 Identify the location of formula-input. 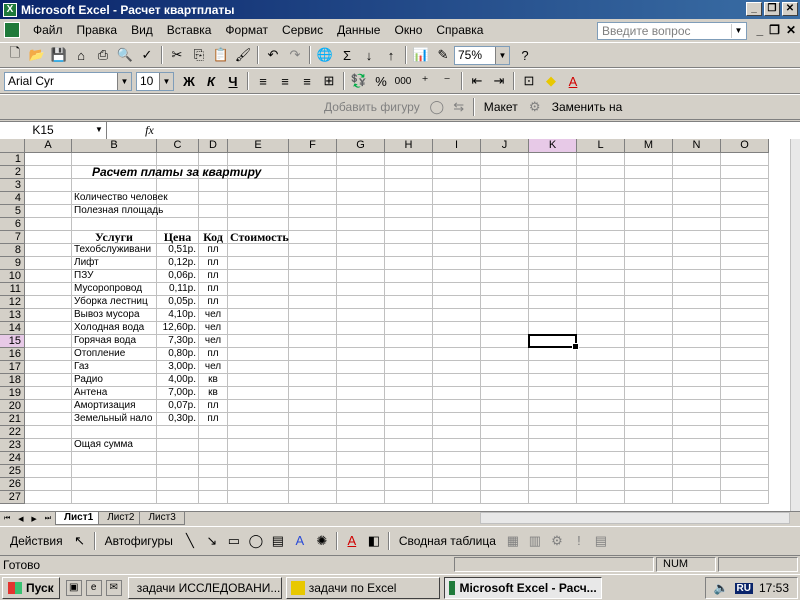
(481, 130).